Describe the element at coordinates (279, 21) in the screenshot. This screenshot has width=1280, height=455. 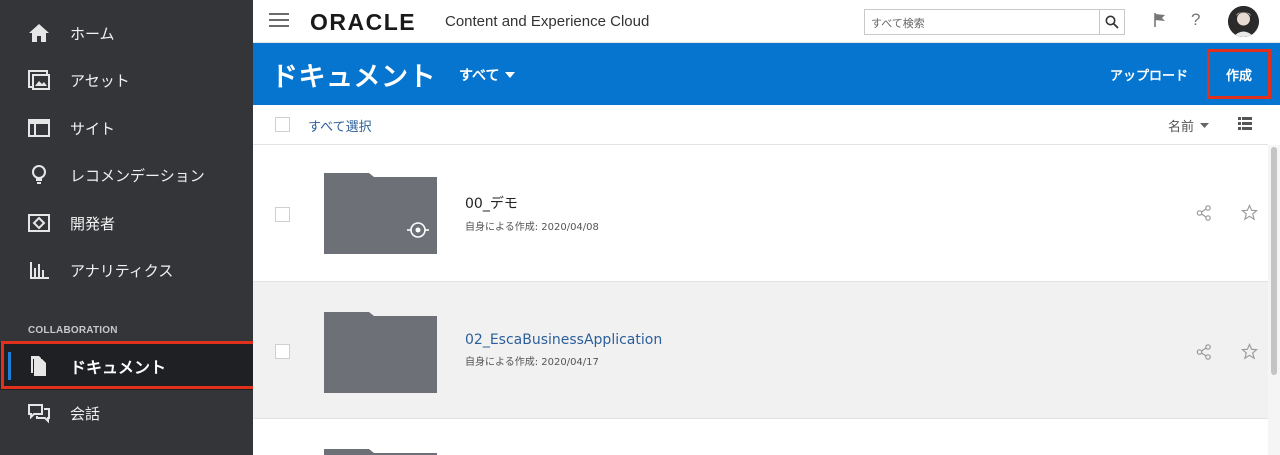
I see `hamburger-menu-icon` at that location.